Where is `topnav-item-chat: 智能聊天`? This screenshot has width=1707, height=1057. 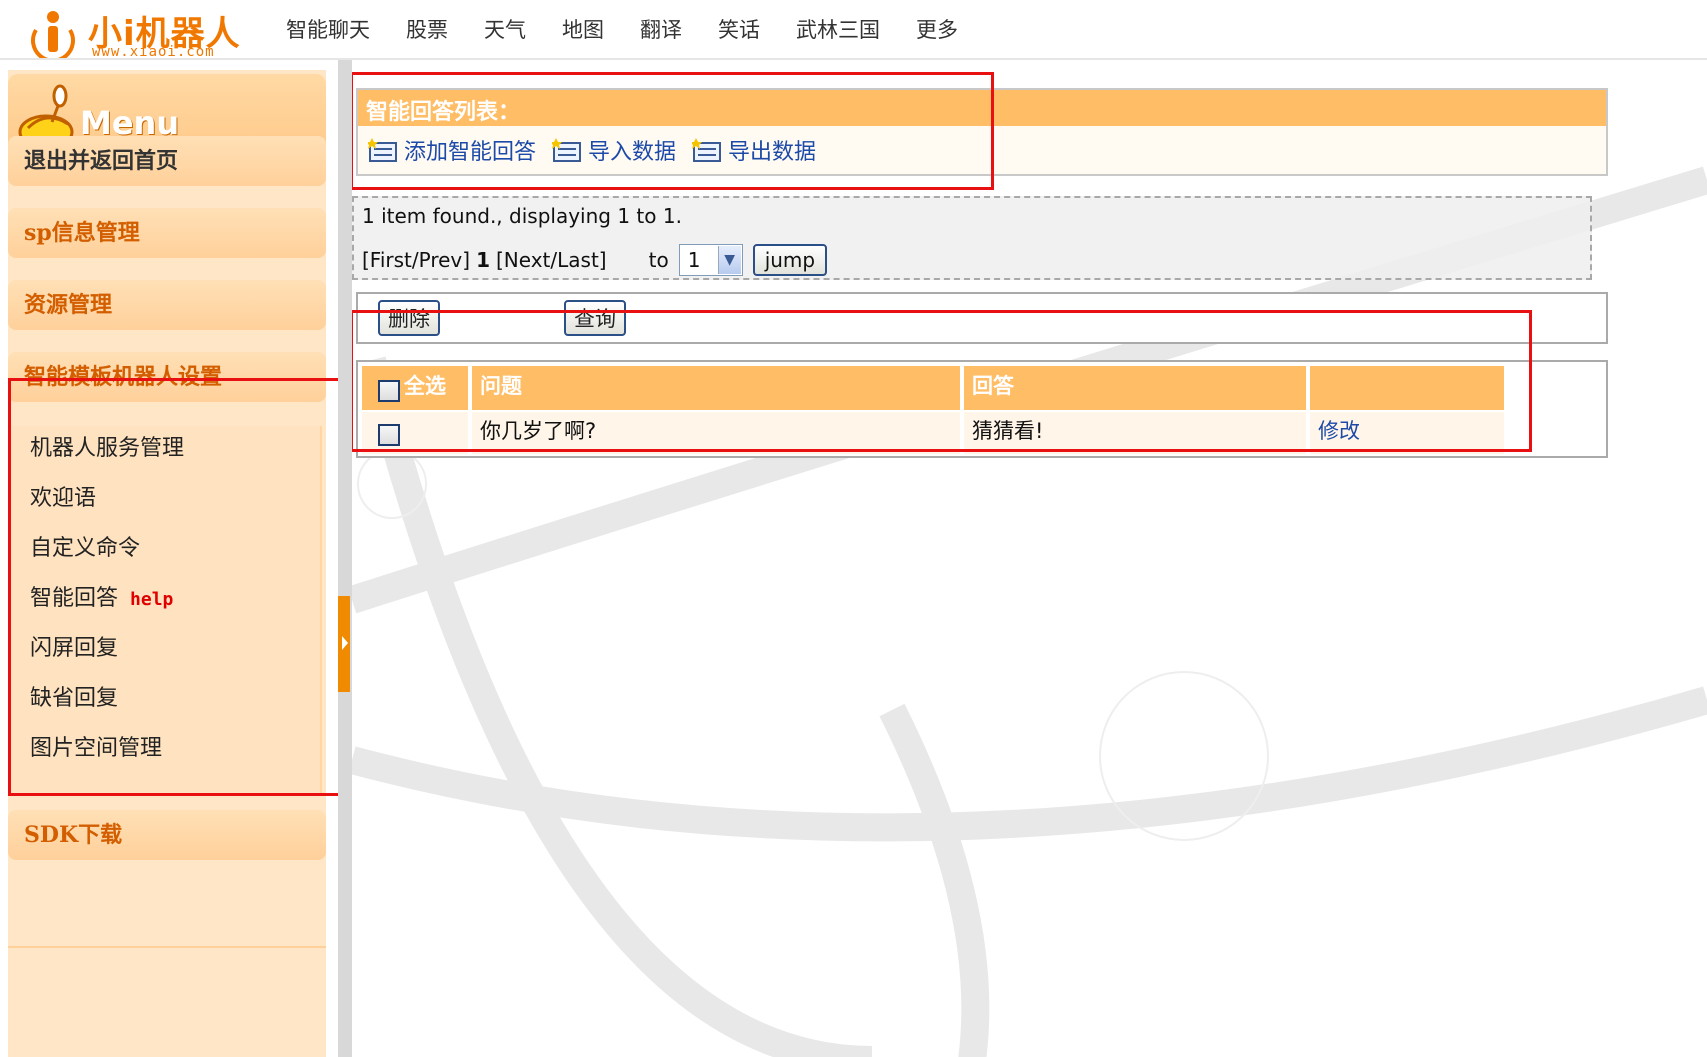
topnav-item-chat: 智能聊天 is located at coordinates (328, 29).